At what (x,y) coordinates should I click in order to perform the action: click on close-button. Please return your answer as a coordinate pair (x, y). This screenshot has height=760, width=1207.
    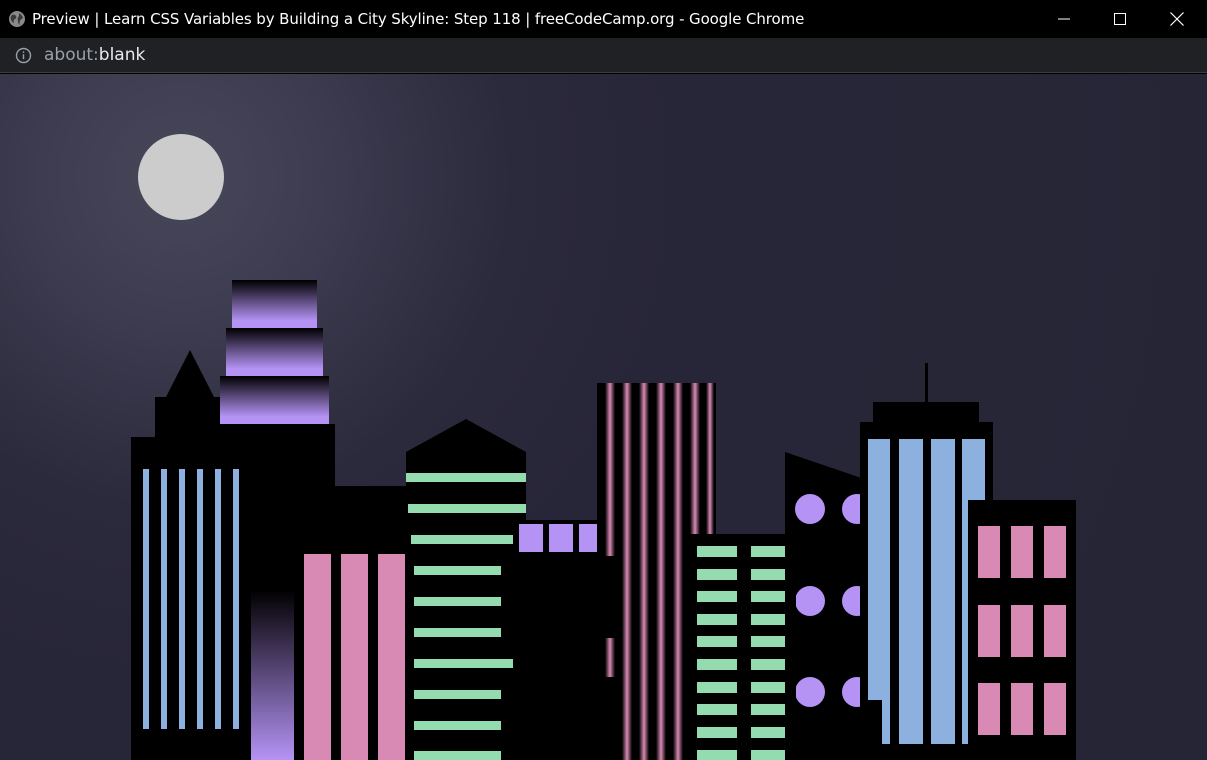
    Looking at the image, I should click on (1177, 19).